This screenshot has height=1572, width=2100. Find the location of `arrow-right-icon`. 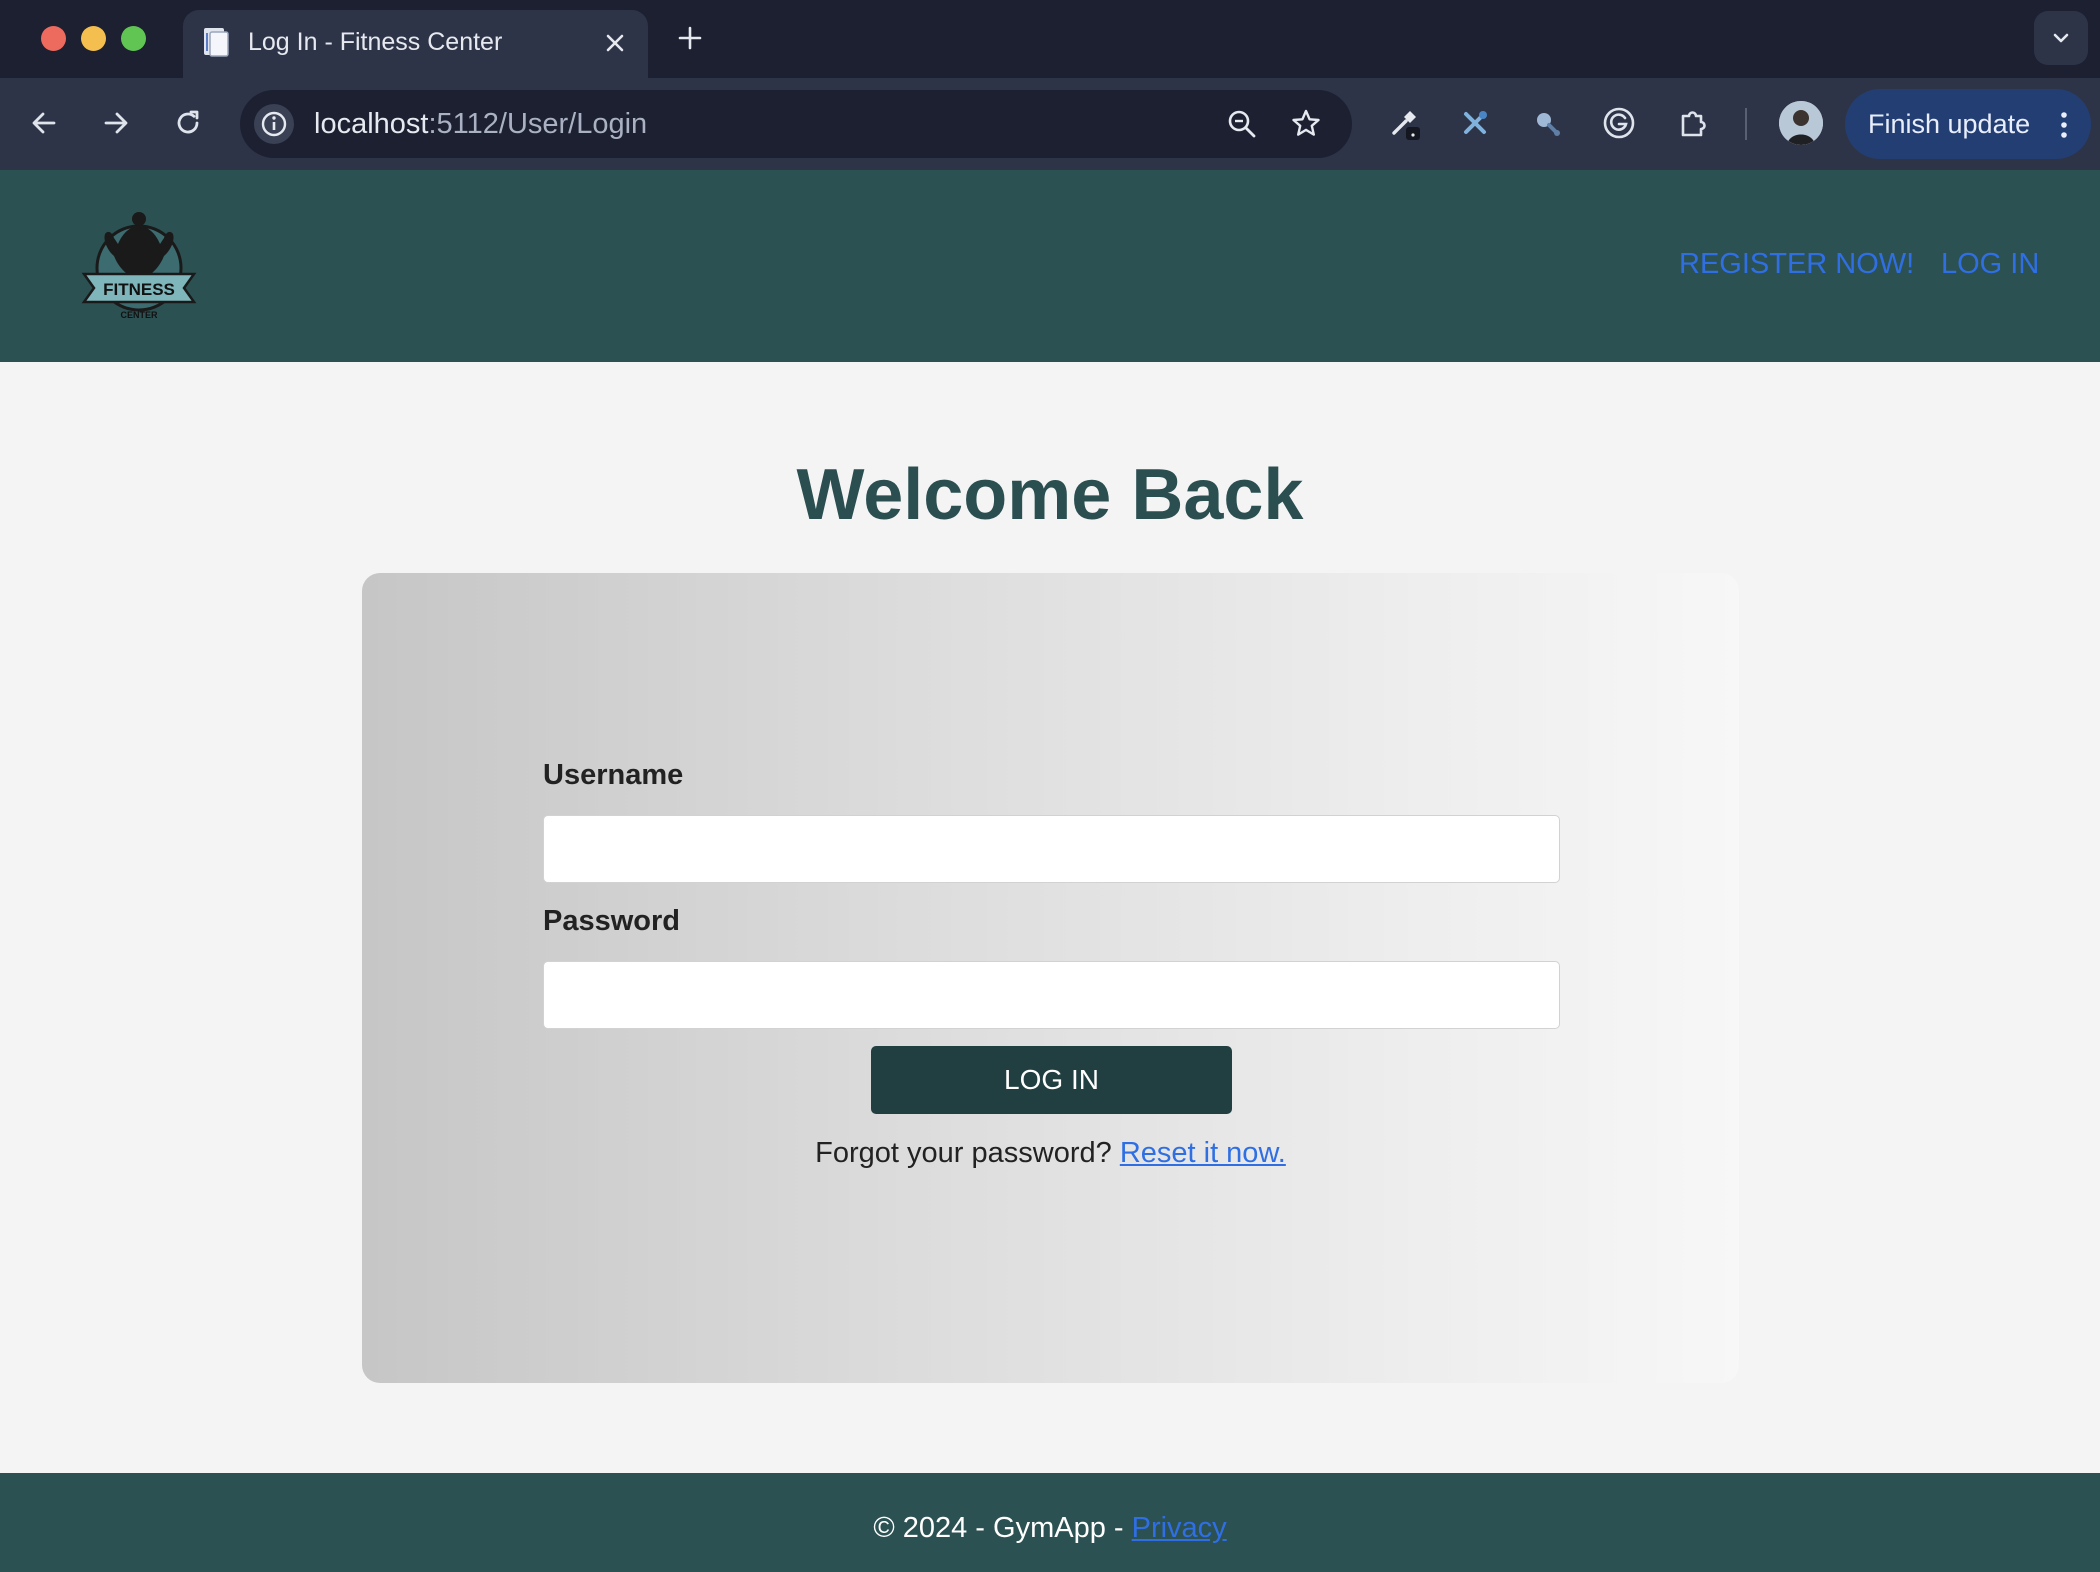

arrow-right-icon is located at coordinates (116, 123).